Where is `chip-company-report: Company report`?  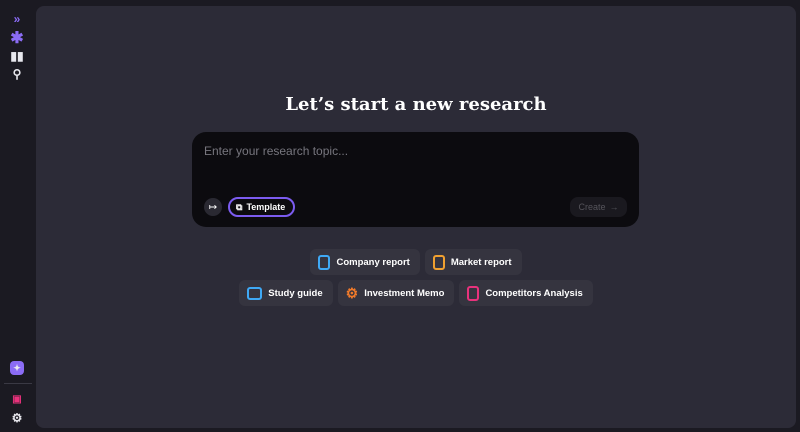 chip-company-report: Company report is located at coordinates (365, 262).